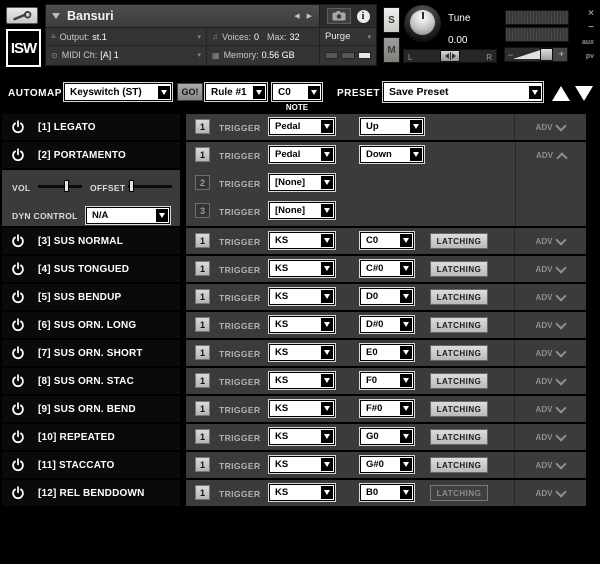  What do you see at coordinates (584, 93) in the screenshot?
I see `preset-next-button` at bounding box center [584, 93].